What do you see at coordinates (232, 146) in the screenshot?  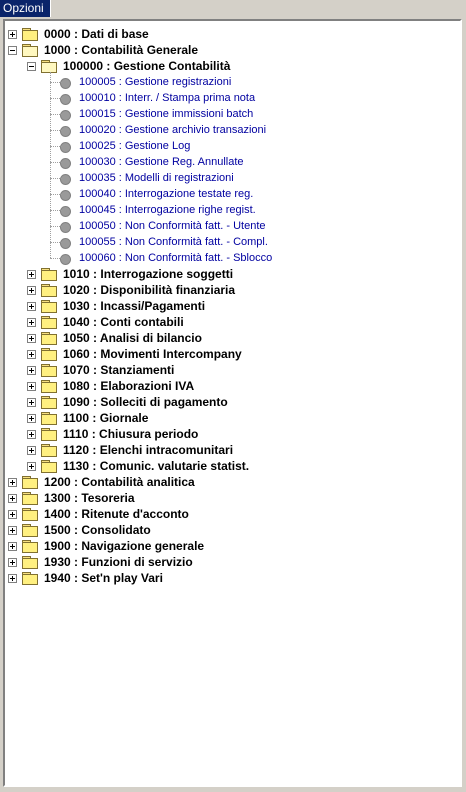 I see `tree-leaf-node: 100025 : Gestione Log` at bounding box center [232, 146].